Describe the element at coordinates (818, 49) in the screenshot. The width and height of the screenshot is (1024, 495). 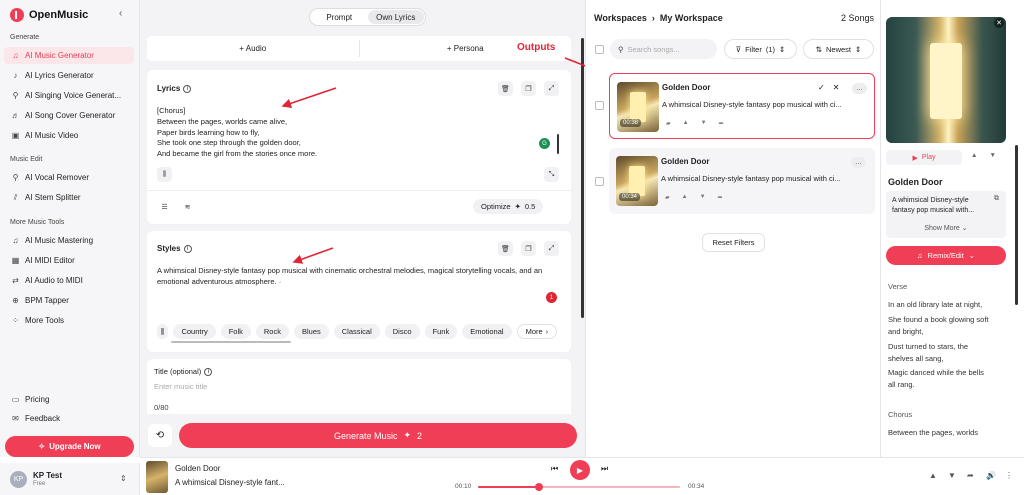
I see `sort-icon: ⇅` at that location.